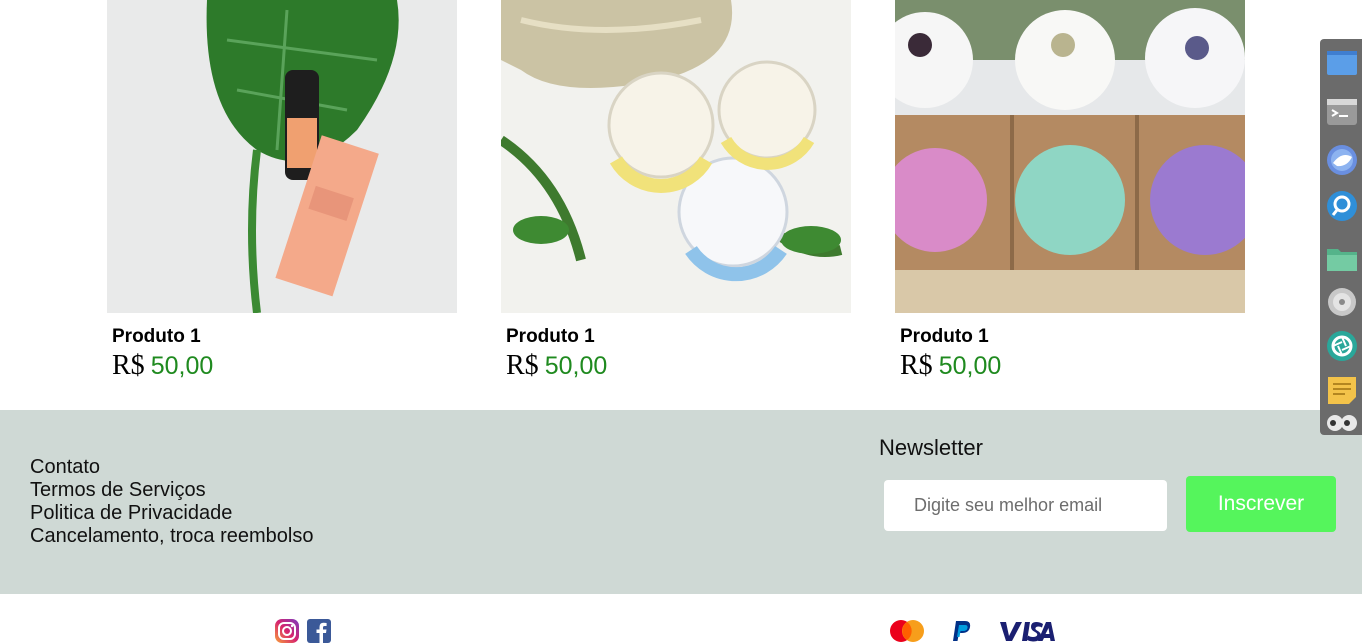  I want to click on paypal-logo, so click(962, 631).